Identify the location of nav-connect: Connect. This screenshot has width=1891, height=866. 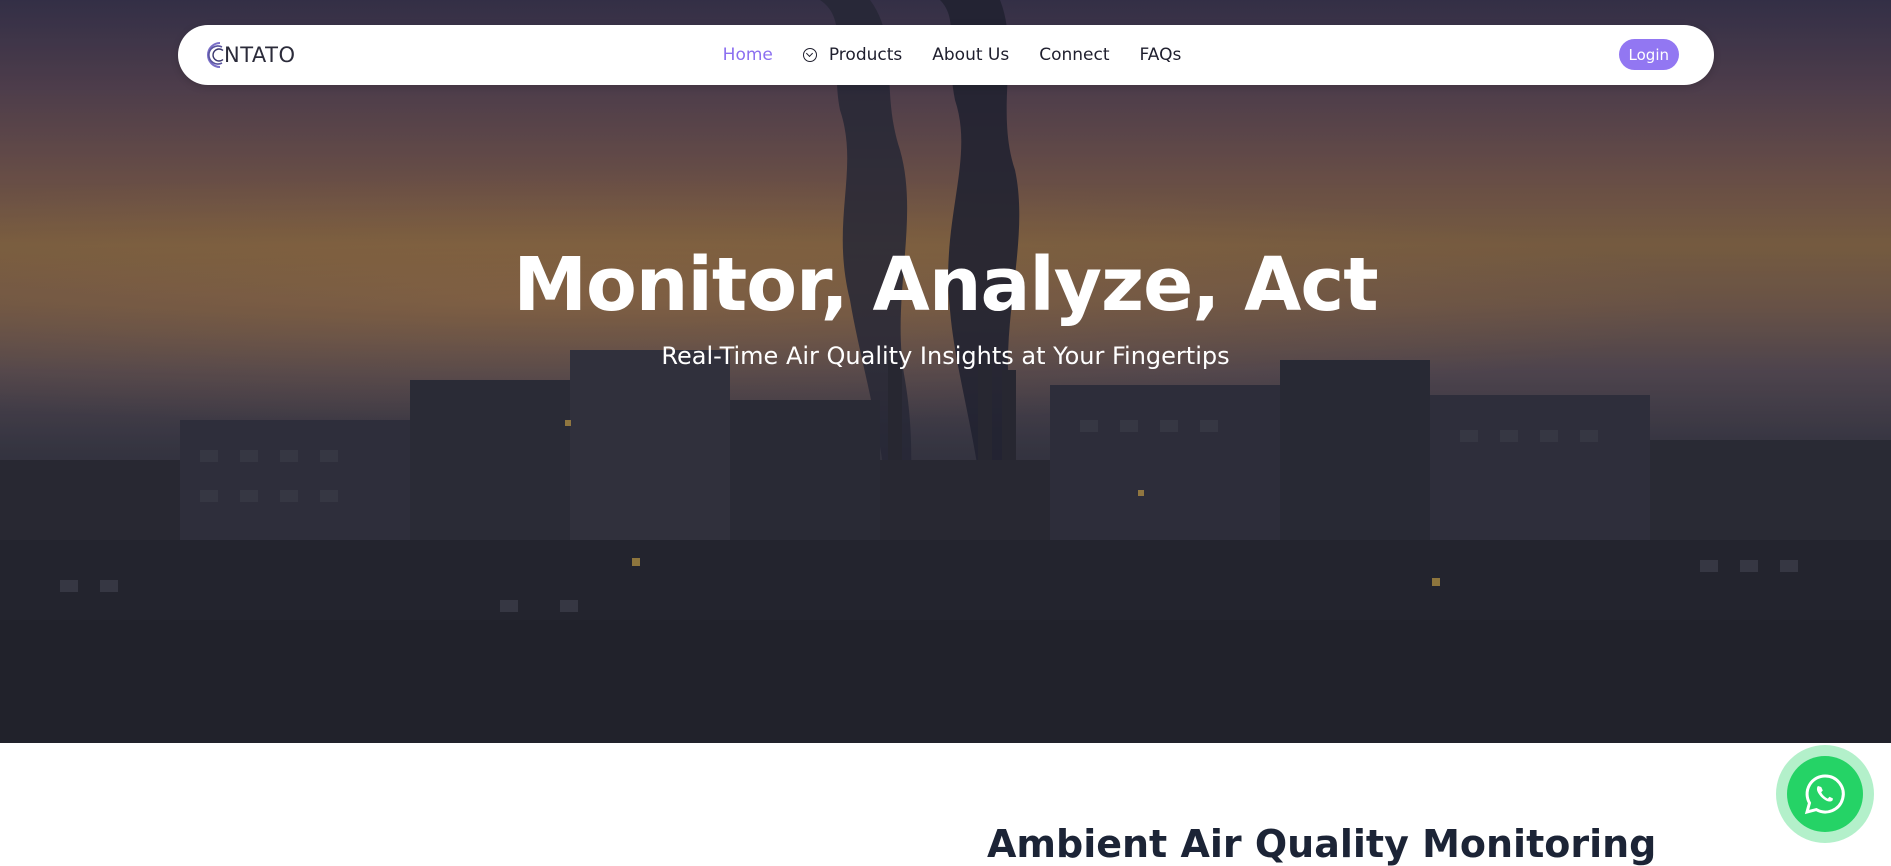
(1074, 55).